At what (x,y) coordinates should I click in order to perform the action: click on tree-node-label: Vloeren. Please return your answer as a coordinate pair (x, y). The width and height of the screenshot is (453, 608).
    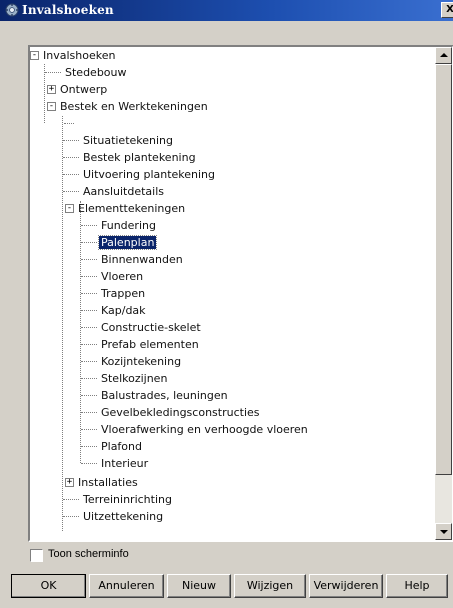
    Looking at the image, I should click on (122, 276).